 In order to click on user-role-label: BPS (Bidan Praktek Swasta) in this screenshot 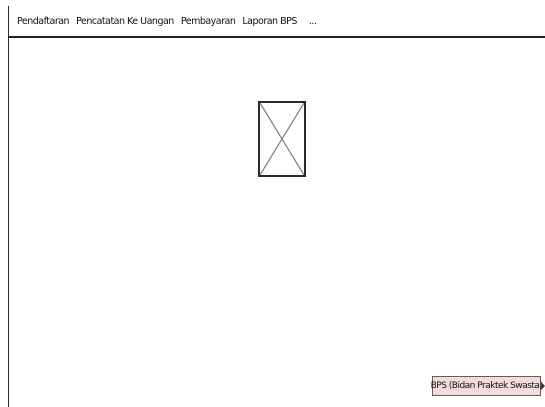, I will do `click(486, 386)`.